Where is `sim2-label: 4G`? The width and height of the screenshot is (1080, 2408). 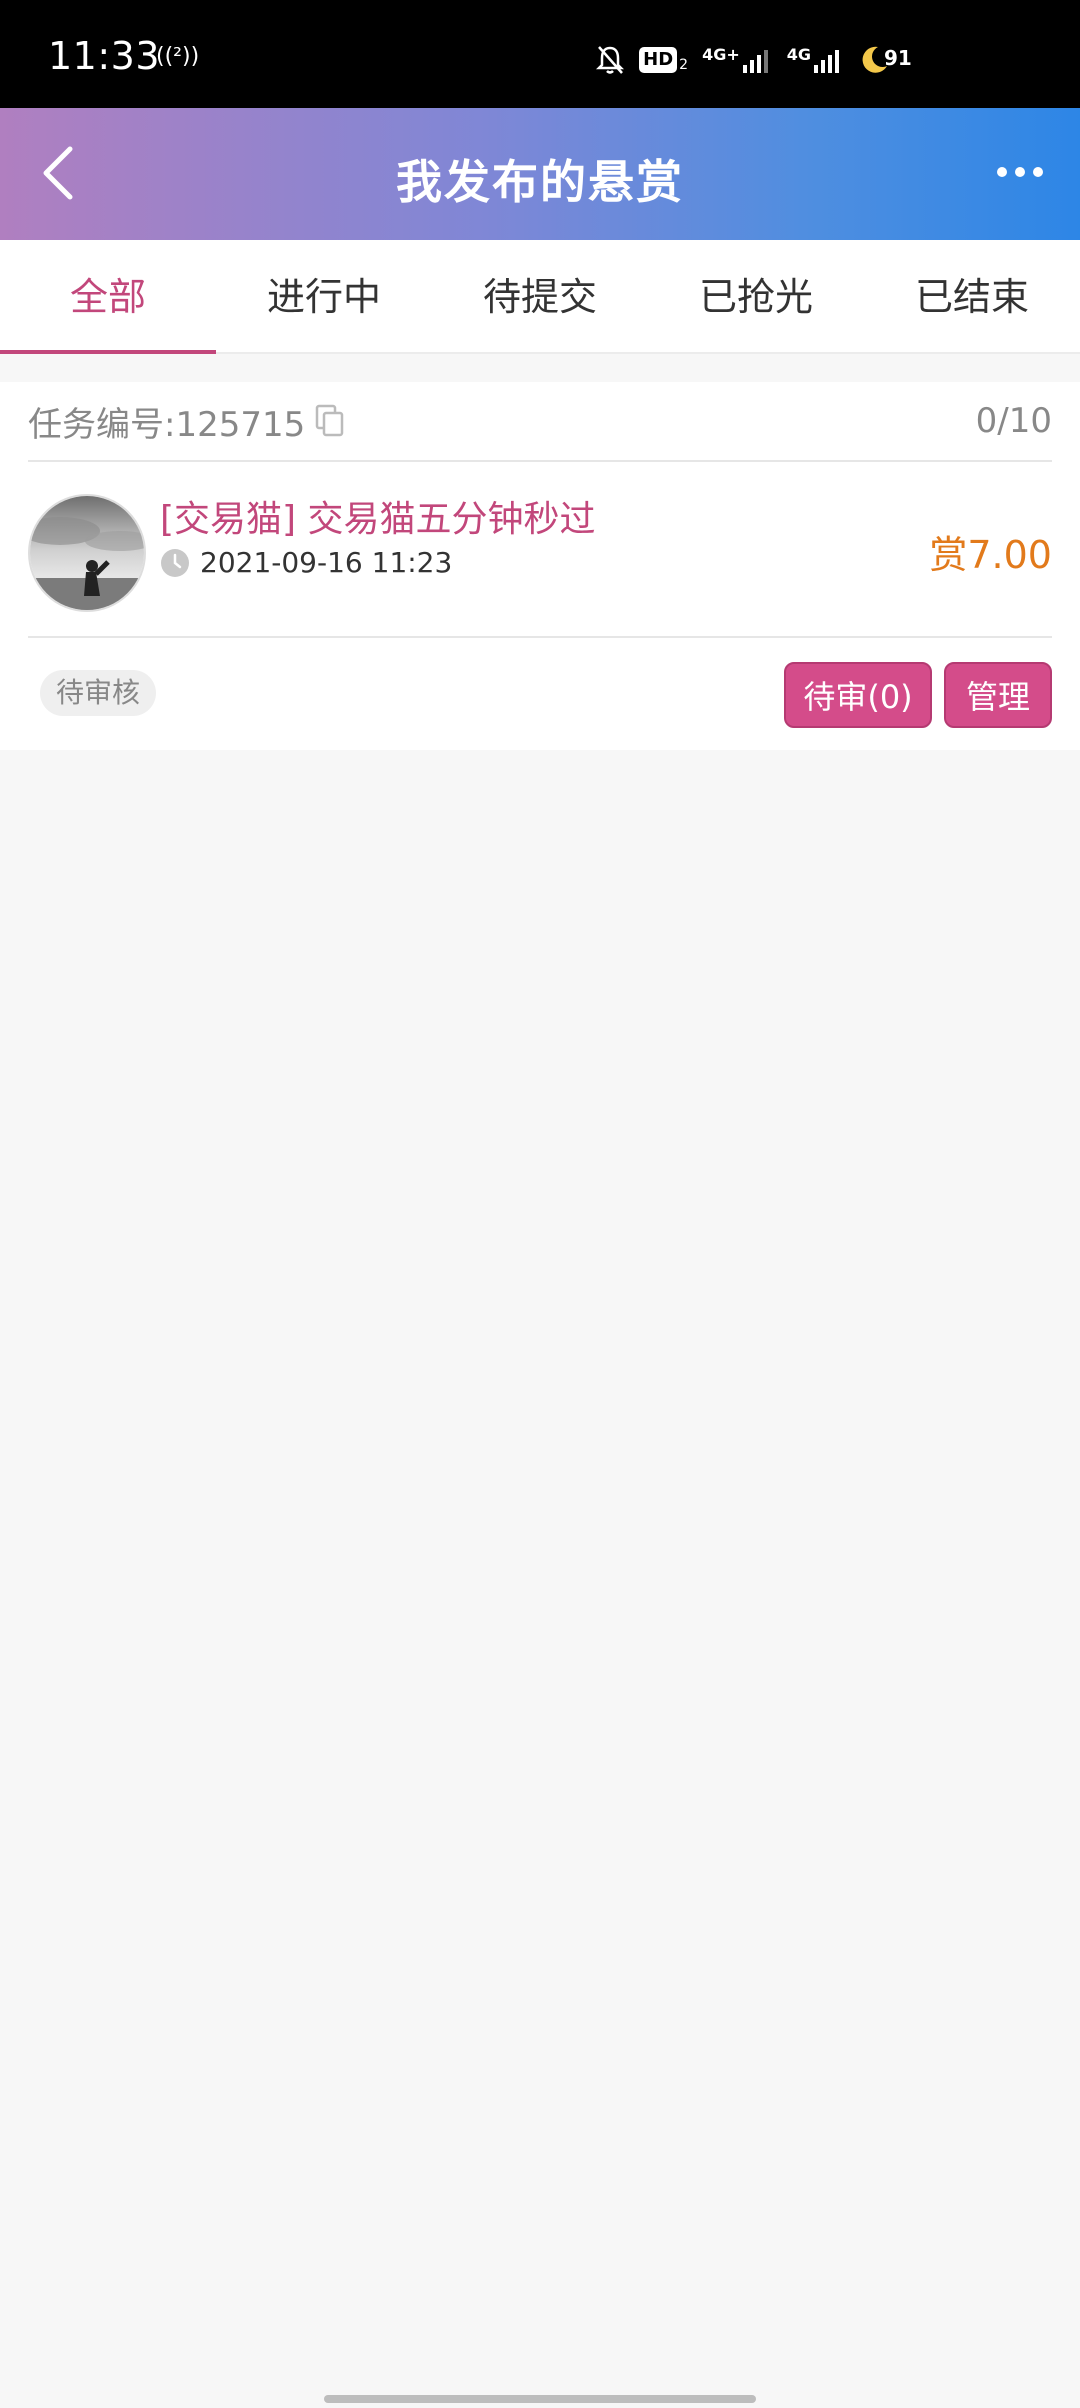
sim2-label: 4G is located at coordinates (798, 54).